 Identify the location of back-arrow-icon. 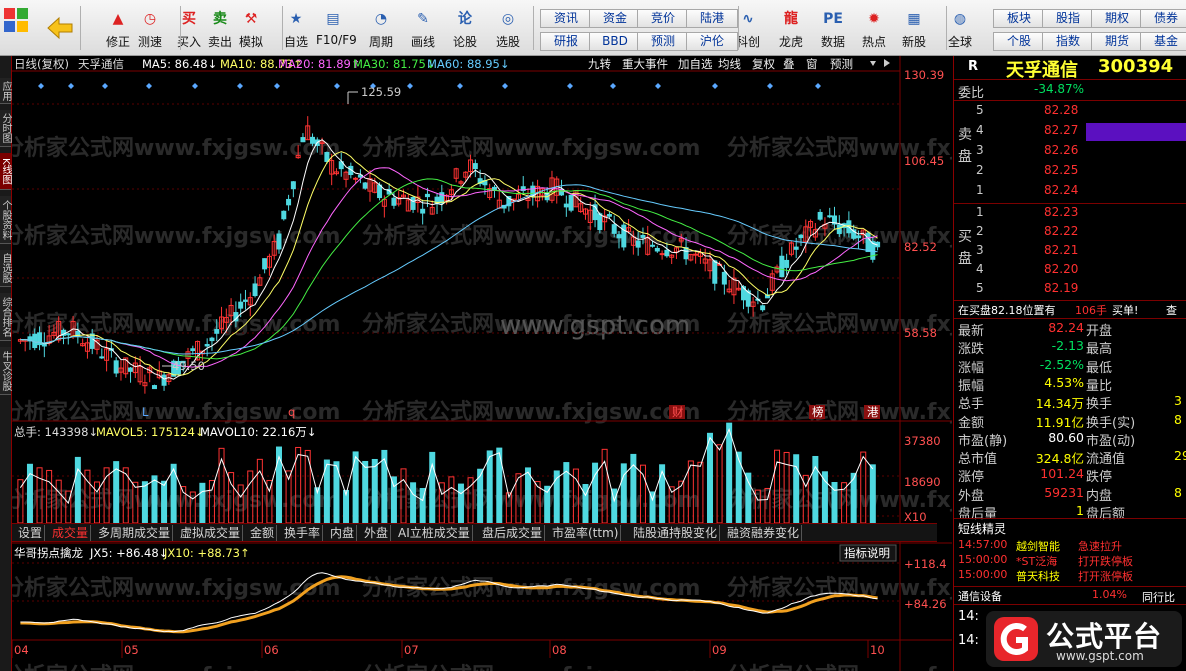
(60, 28).